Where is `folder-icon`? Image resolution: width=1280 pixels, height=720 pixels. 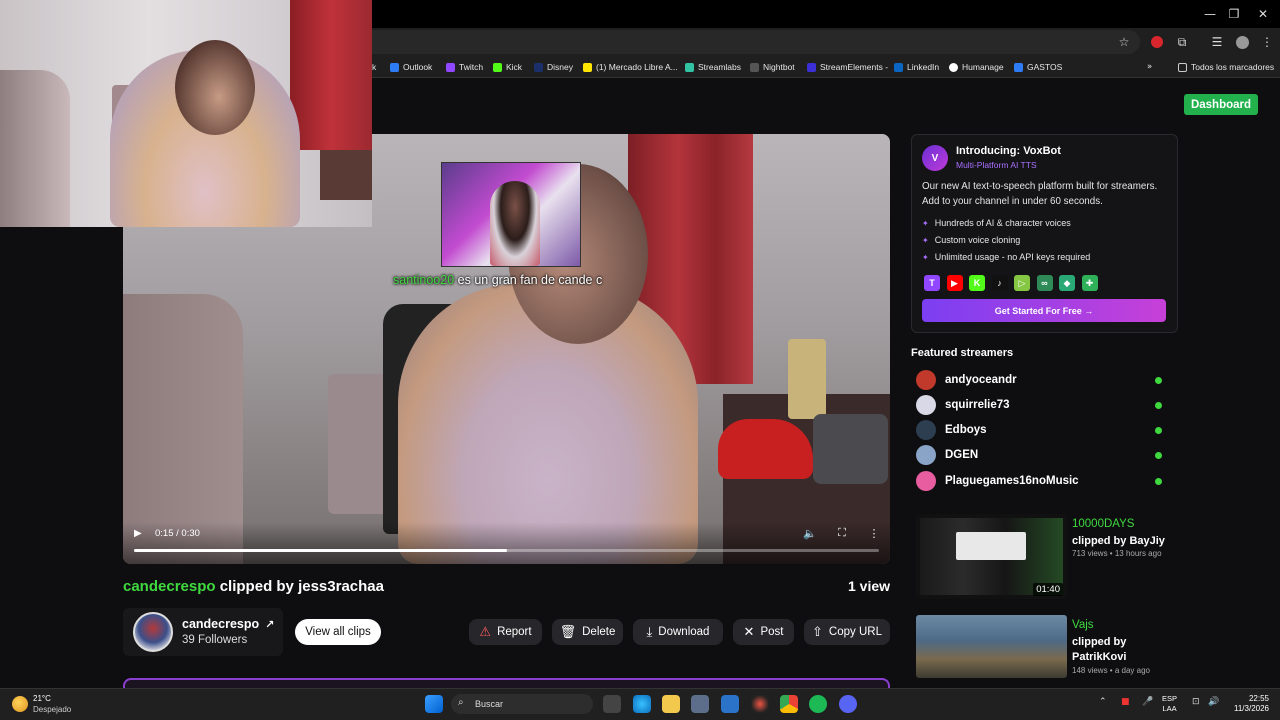
folder-icon is located at coordinates (1182, 67).